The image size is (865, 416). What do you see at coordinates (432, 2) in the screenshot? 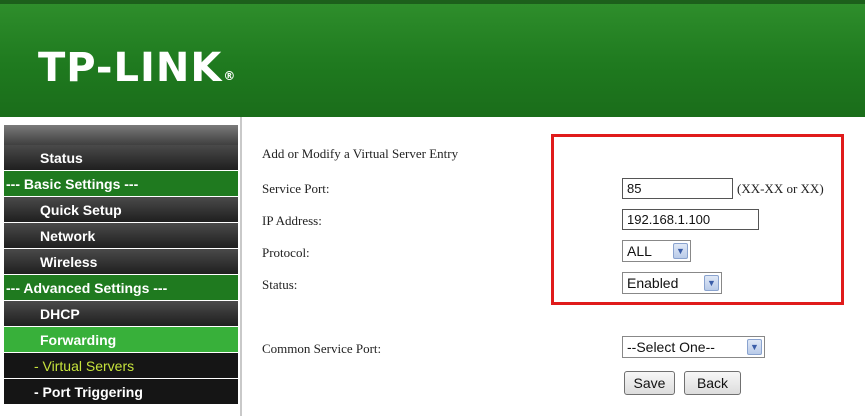
I see `header-top-line` at bounding box center [432, 2].